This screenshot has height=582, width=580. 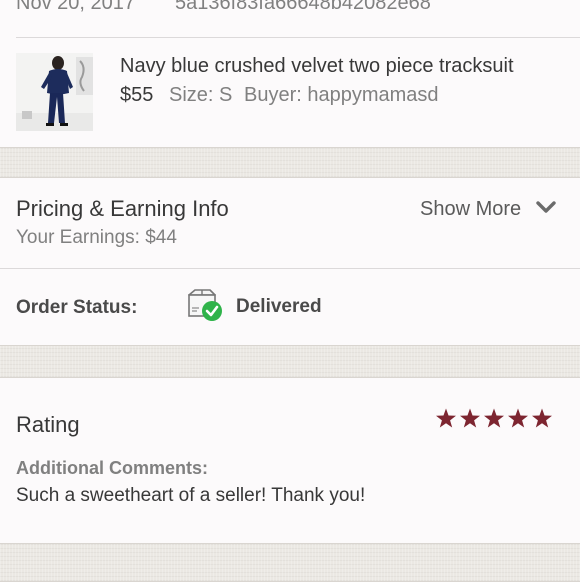 What do you see at coordinates (112, 468) in the screenshot?
I see `additional-comments-label: Additional Comments:` at bounding box center [112, 468].